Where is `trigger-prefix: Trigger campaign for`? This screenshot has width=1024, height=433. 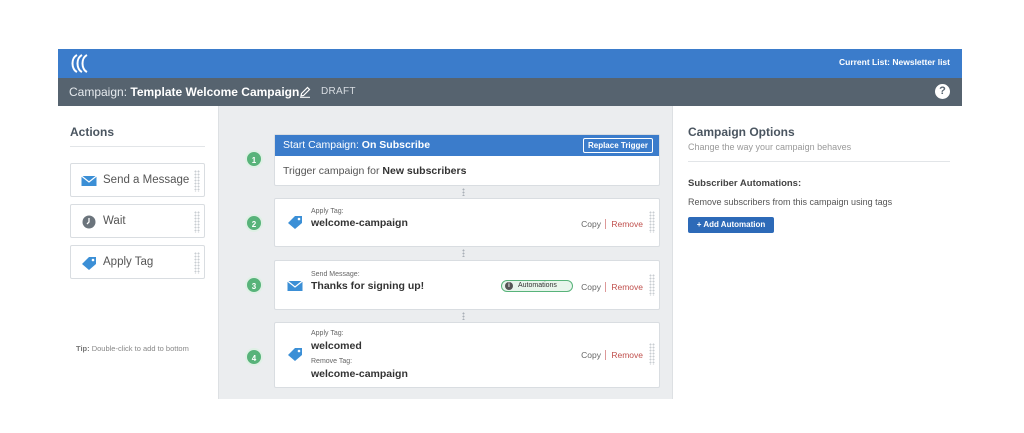
trigger-prefix: Trigger campaign for is located at coordinates (331, 171).